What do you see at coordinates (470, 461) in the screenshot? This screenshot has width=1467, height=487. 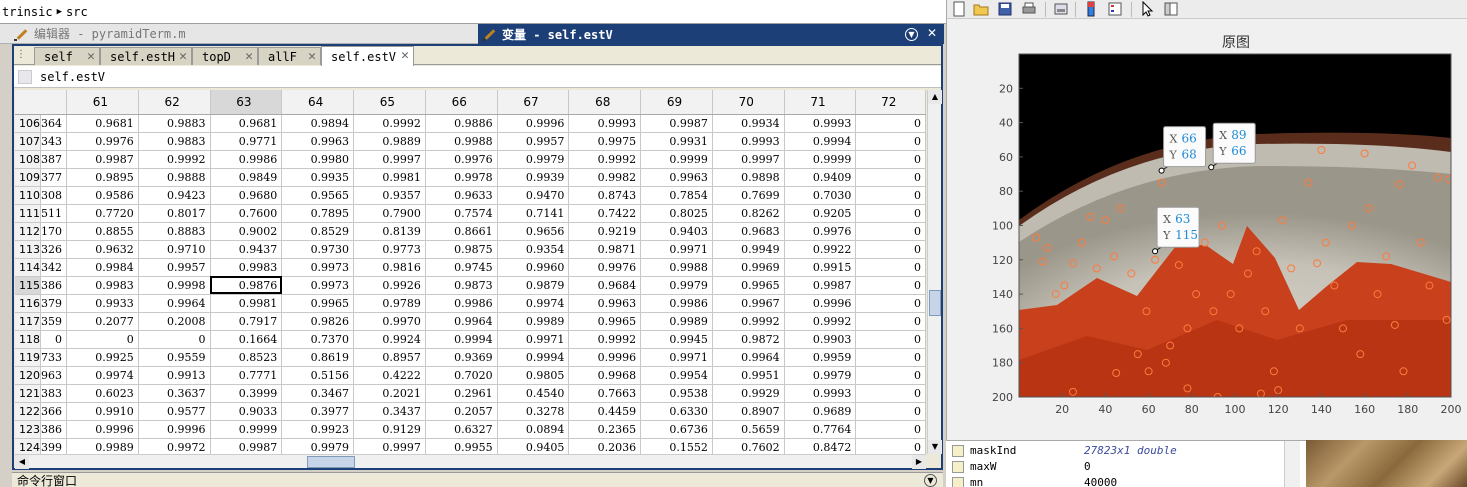 I see `horizontal-scrollbar: ◀ ▶` at bounding box center [470, 461].